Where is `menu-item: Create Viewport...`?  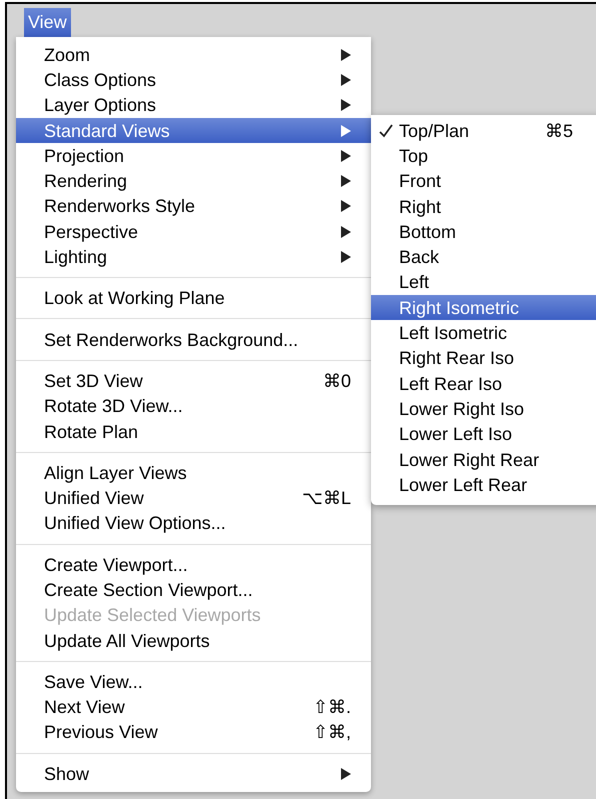 menu-item: Create Viewport... is located at coordinates (193, 565).